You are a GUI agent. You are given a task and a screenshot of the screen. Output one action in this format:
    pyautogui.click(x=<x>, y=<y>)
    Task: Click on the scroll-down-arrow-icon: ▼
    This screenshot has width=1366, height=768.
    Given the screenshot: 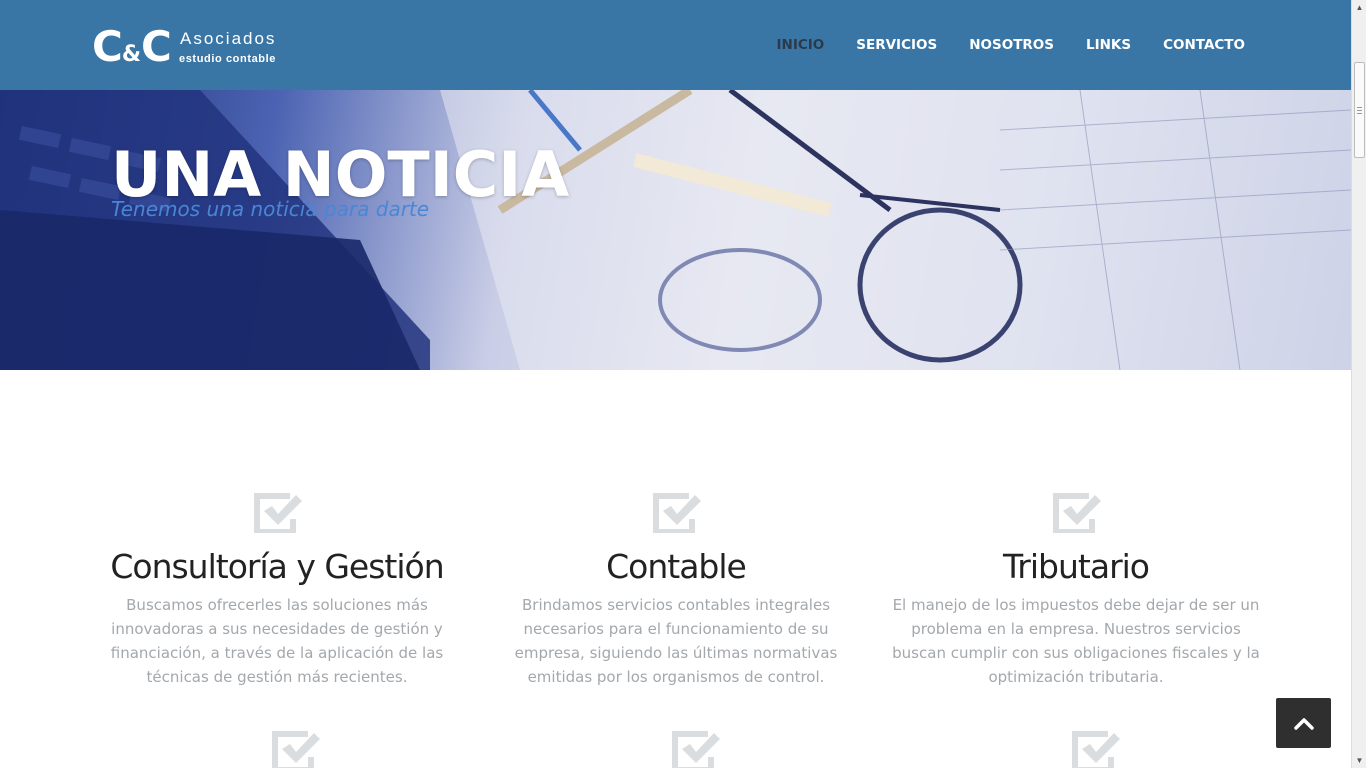 What is the action you would take?
    pyautogui.click(x=1359, y=760)
    